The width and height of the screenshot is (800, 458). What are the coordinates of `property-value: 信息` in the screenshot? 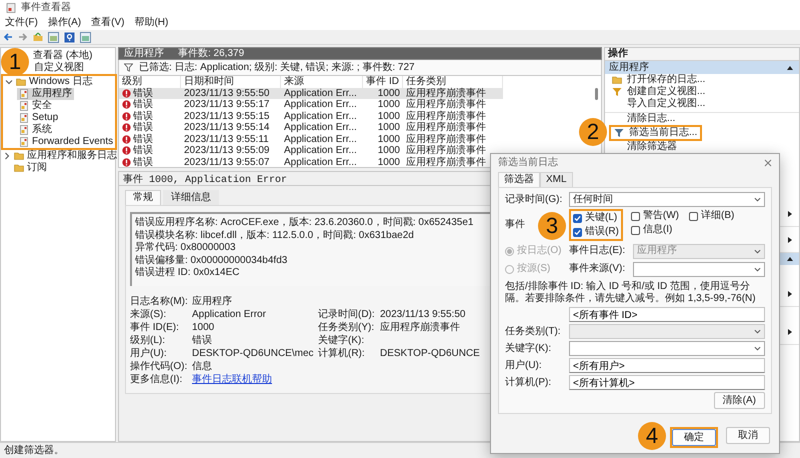 It's located at (202, 367).